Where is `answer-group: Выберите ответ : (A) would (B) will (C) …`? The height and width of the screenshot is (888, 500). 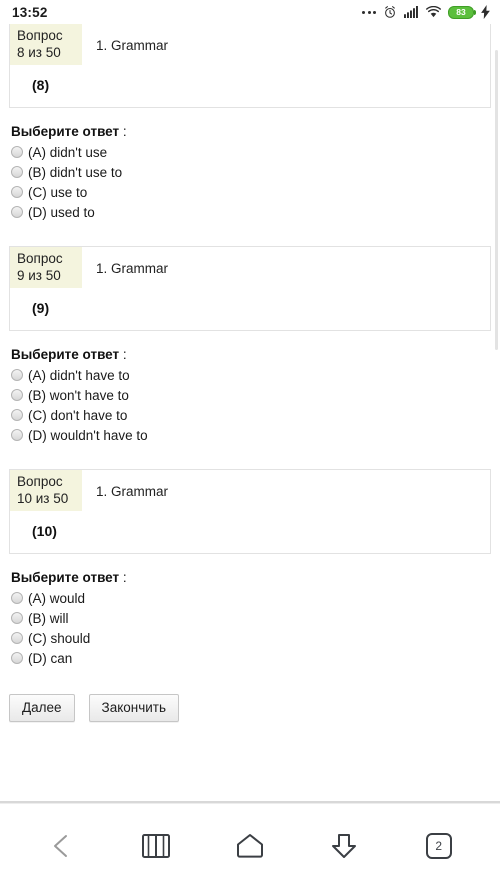
answer-group: Выберите ответ : (A) would (B) will (C) … is located at coordinates (250, 611).